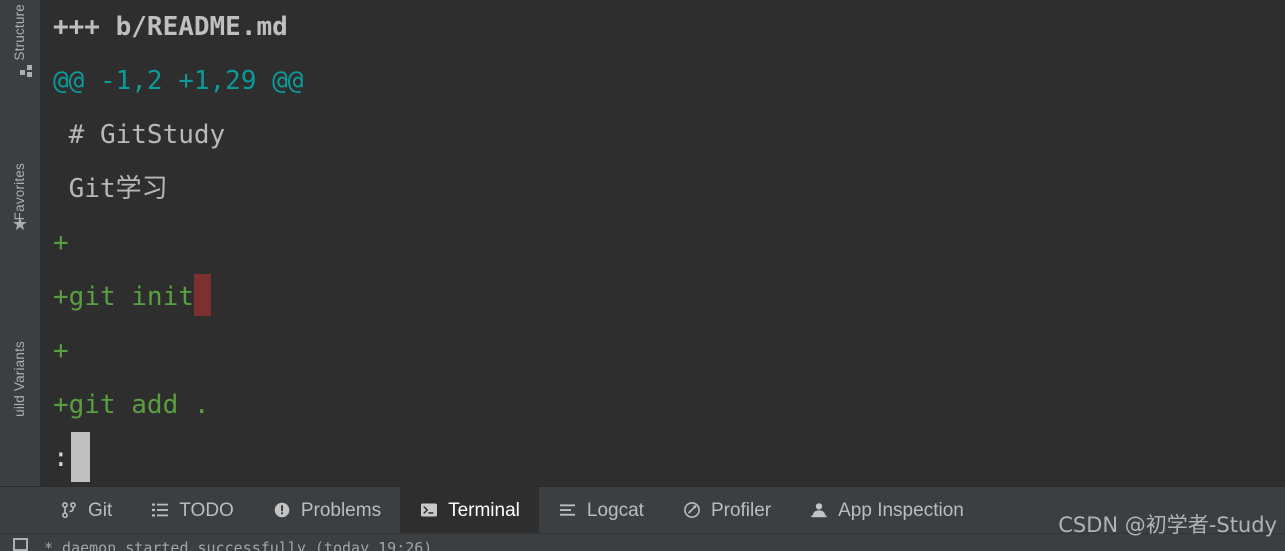 This screenshot has width=1285, height=551. What do you see at coordinates (341, 510) in the screenshot?
I see `tab-problems-label: Problems` at bounding box center [341, 510].